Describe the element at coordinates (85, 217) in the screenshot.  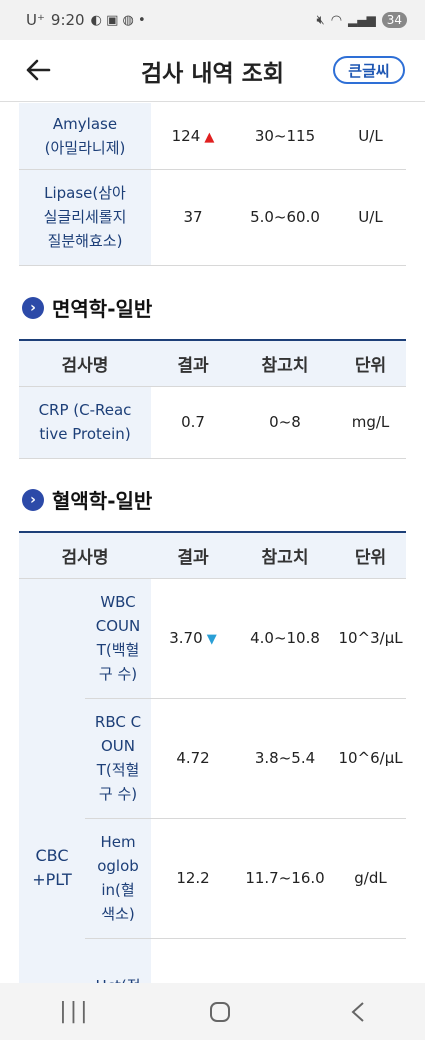
I see `test-name-cell: Lipase(삼아 실글리세롤지 질분해효소)` at that location.